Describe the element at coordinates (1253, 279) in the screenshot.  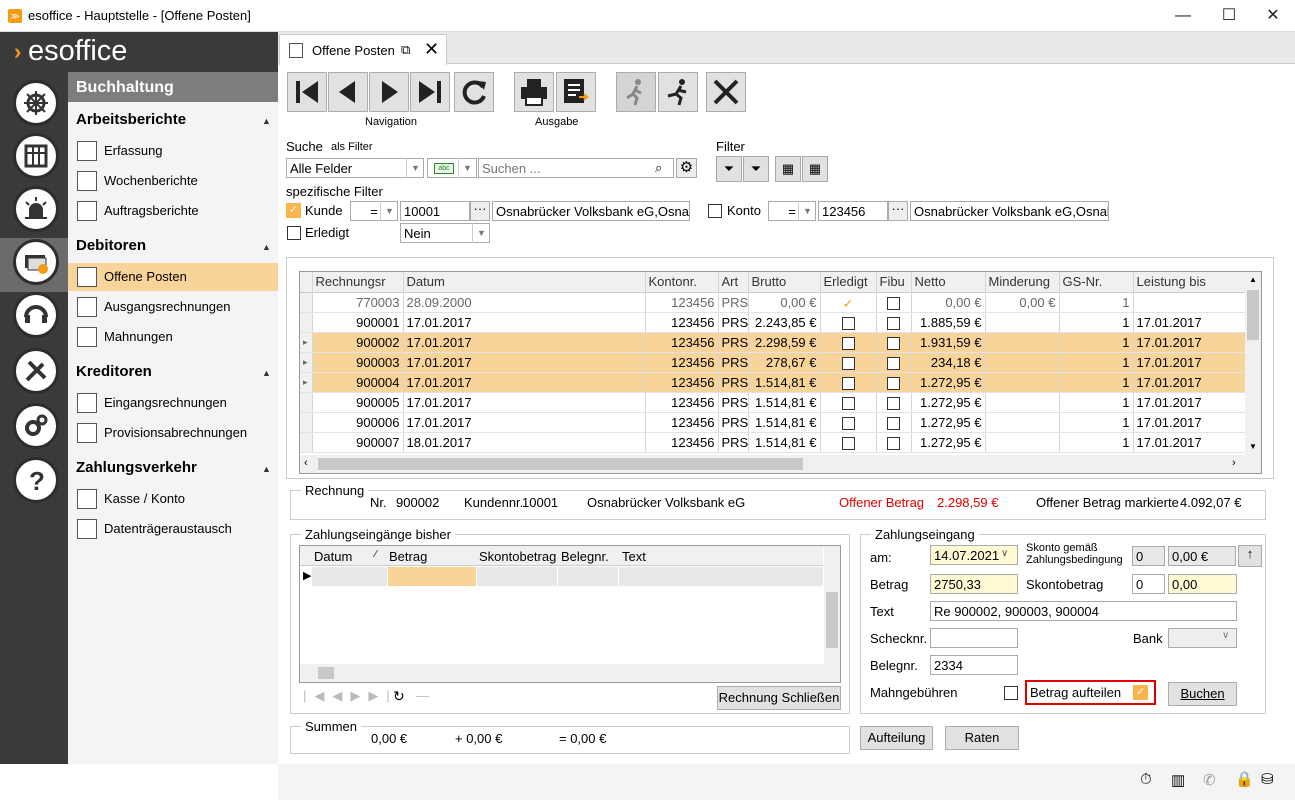
I see `scroll-up-icon: ▲` at that location.